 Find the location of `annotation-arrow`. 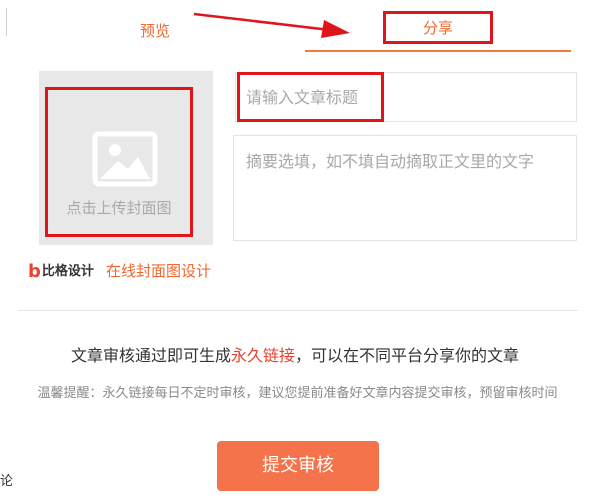

annotation-arrow is located at coordinates (271, 25).